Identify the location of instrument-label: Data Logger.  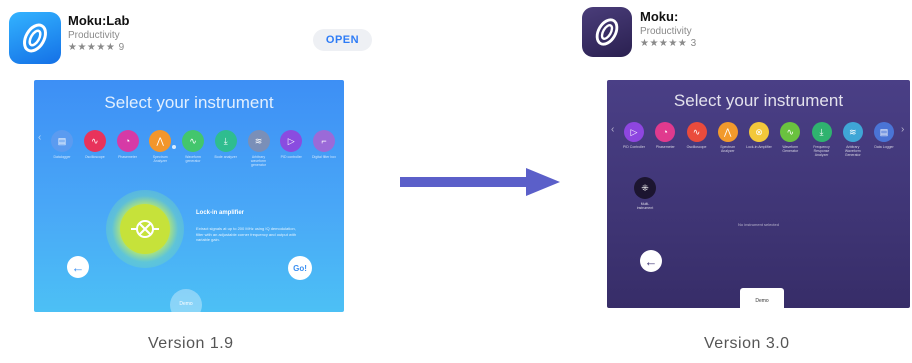
(884, 147).